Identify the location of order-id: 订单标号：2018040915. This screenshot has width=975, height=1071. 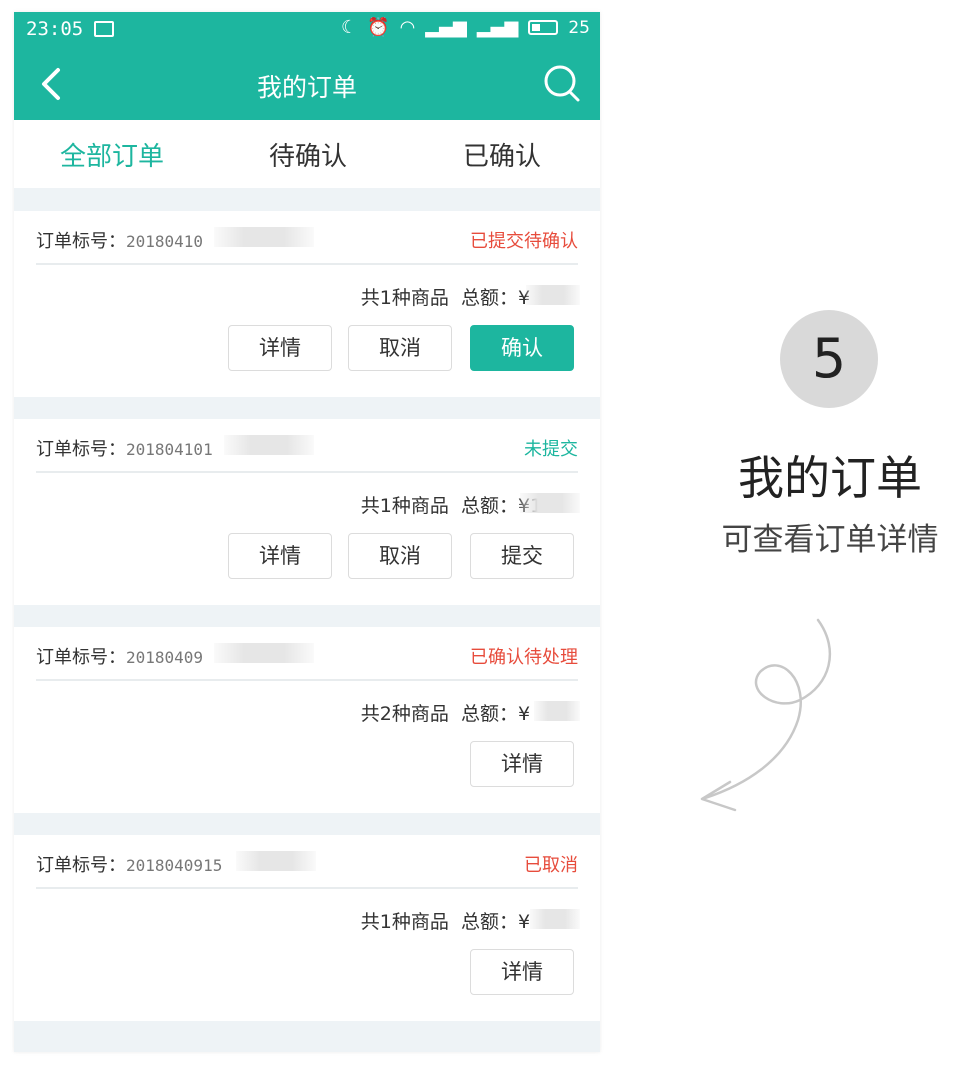
(129, 864).